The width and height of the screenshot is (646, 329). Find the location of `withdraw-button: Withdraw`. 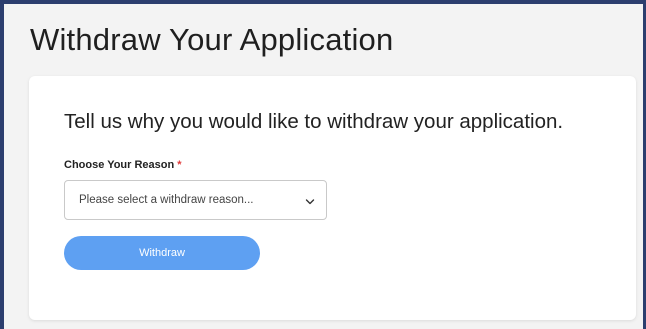

withdraw-button: Withdraw is located at coordinates (162, 253).